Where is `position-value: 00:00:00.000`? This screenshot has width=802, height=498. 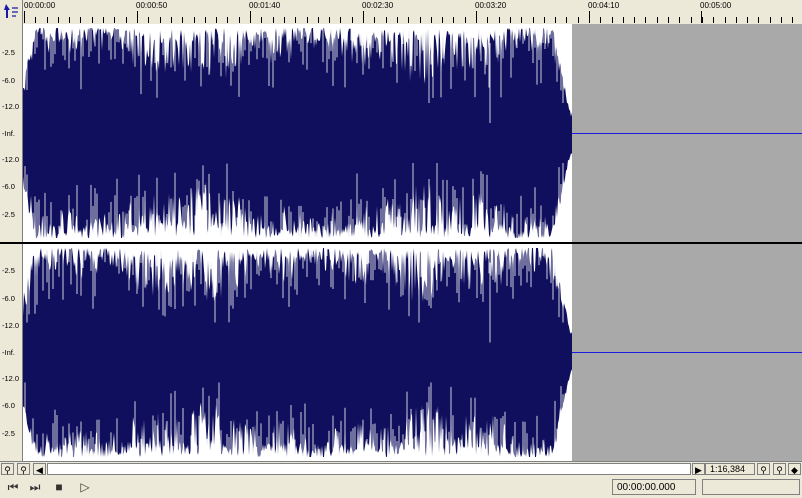 position-value: 00:00:00.000 is located at coordinates (646, 487).